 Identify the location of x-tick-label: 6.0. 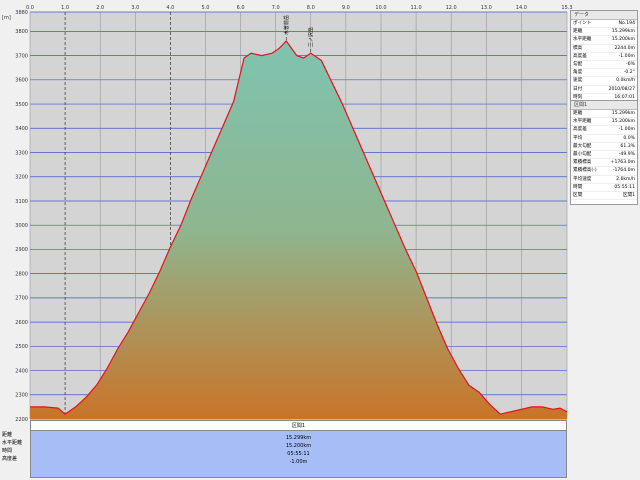
(241, 8).